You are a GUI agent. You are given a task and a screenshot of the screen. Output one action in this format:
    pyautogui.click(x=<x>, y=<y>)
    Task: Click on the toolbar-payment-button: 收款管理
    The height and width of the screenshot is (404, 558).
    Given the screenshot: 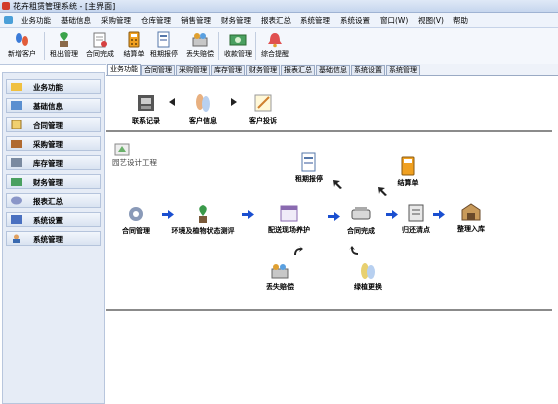 What is the action you would take?
    pyautogui.click(x=238, y=46)
    